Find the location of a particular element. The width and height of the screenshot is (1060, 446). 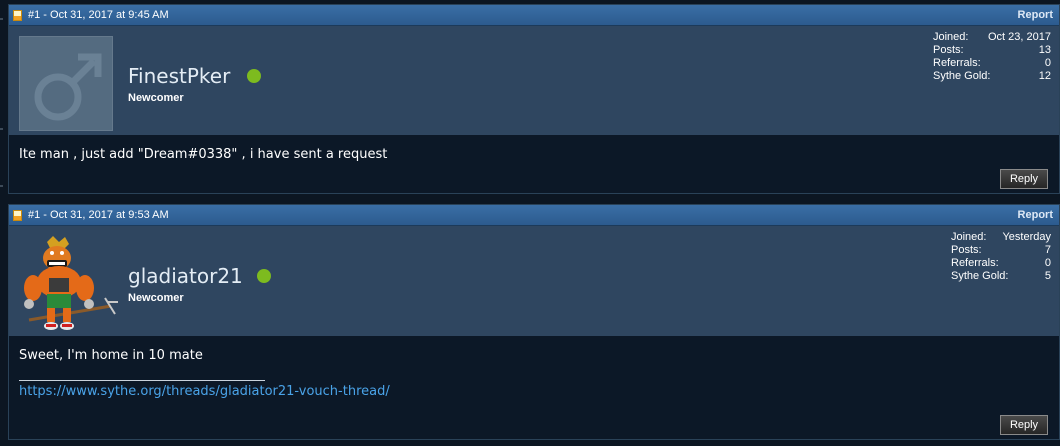

stat-joined: Joined: Yesterday is located at coordinates (1001, 237).